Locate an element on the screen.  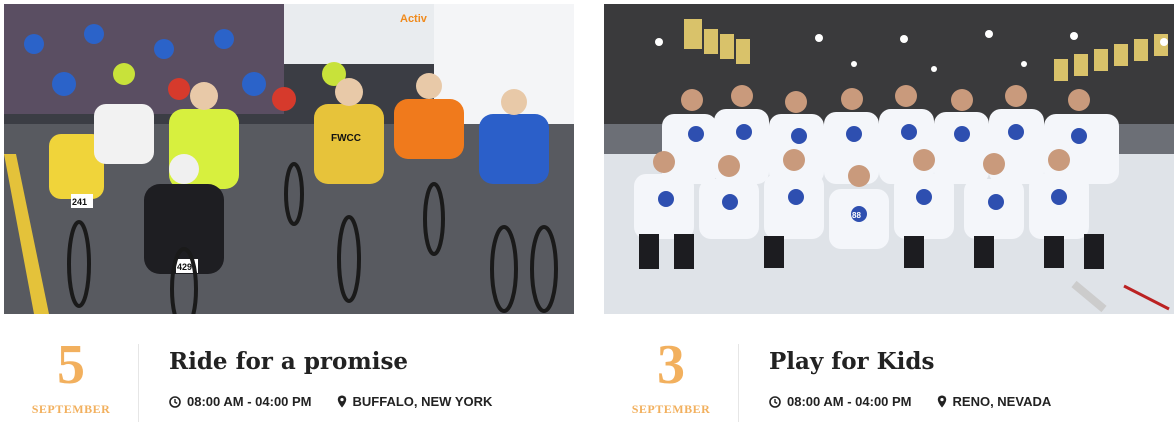
event-location-text: BUFFALO, NEW YORK is located at coordinates (422, 401).